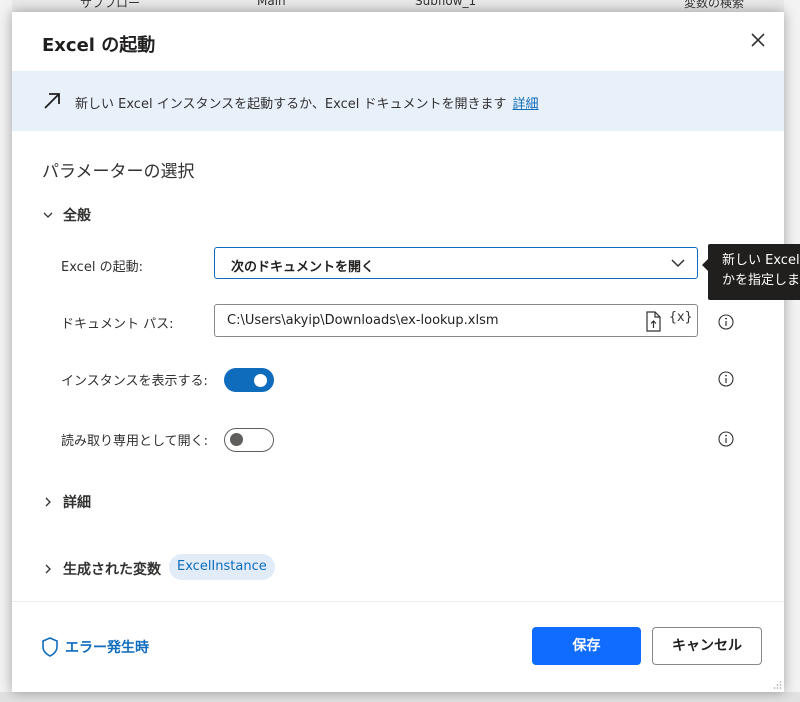 The image size is (800, 702). Describe the element at coordinates (249, 380) in the screenshot. I see `show-instance-toggle` at that location.